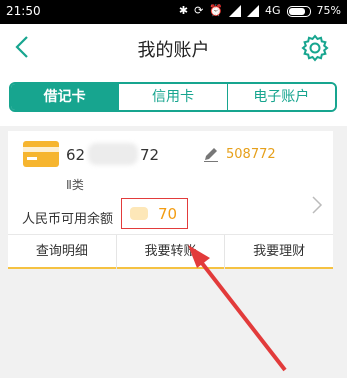 Image resolution: width=347 pixels, height=378 pixels. I want to click on status-icons: ✱ ⟳ ⏰ 4G 75%, so click(260, 11).